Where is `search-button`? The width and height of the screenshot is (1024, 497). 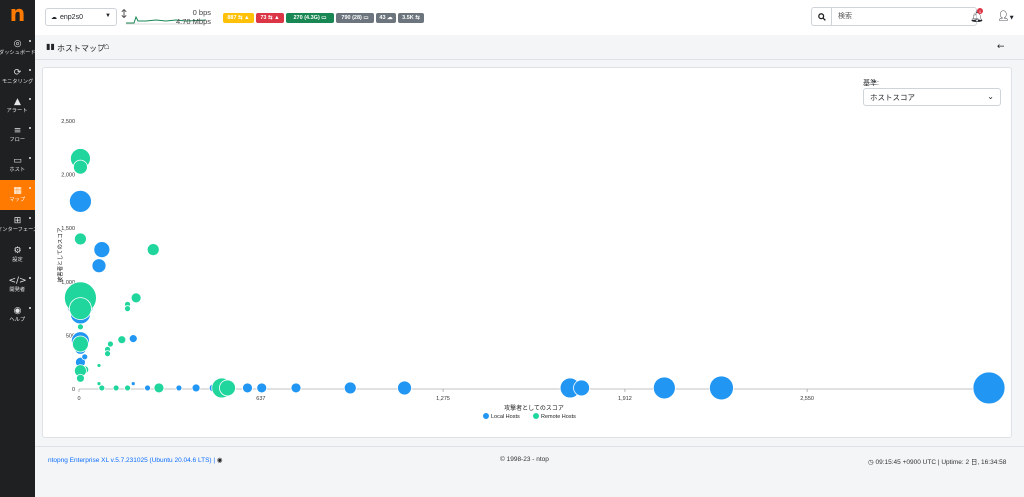
search-button is located at coordinates (821, 16).